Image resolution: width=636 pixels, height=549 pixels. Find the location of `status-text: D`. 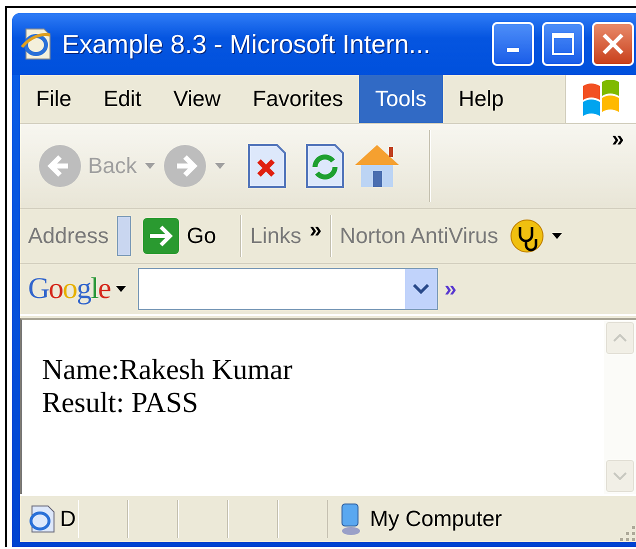

status-text: D is located at coordinates (68, 519).